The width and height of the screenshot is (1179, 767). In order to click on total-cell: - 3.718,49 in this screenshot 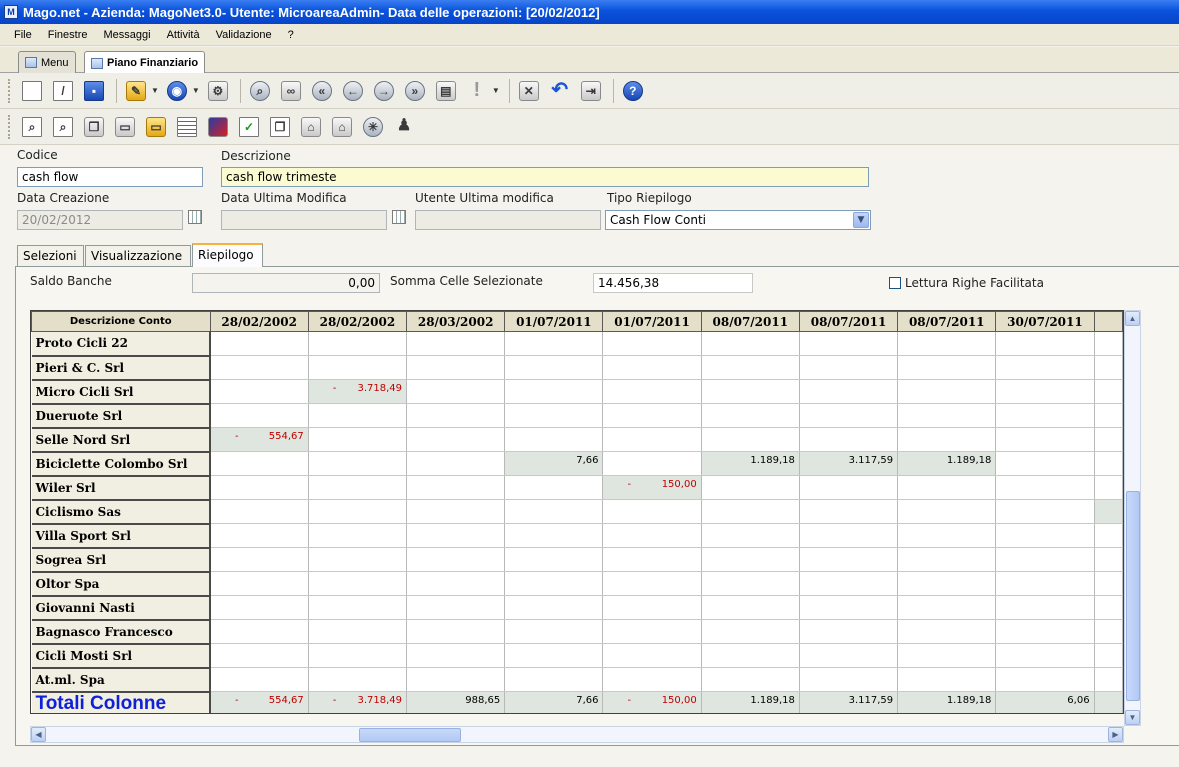, I will do `click(358, 702)`.